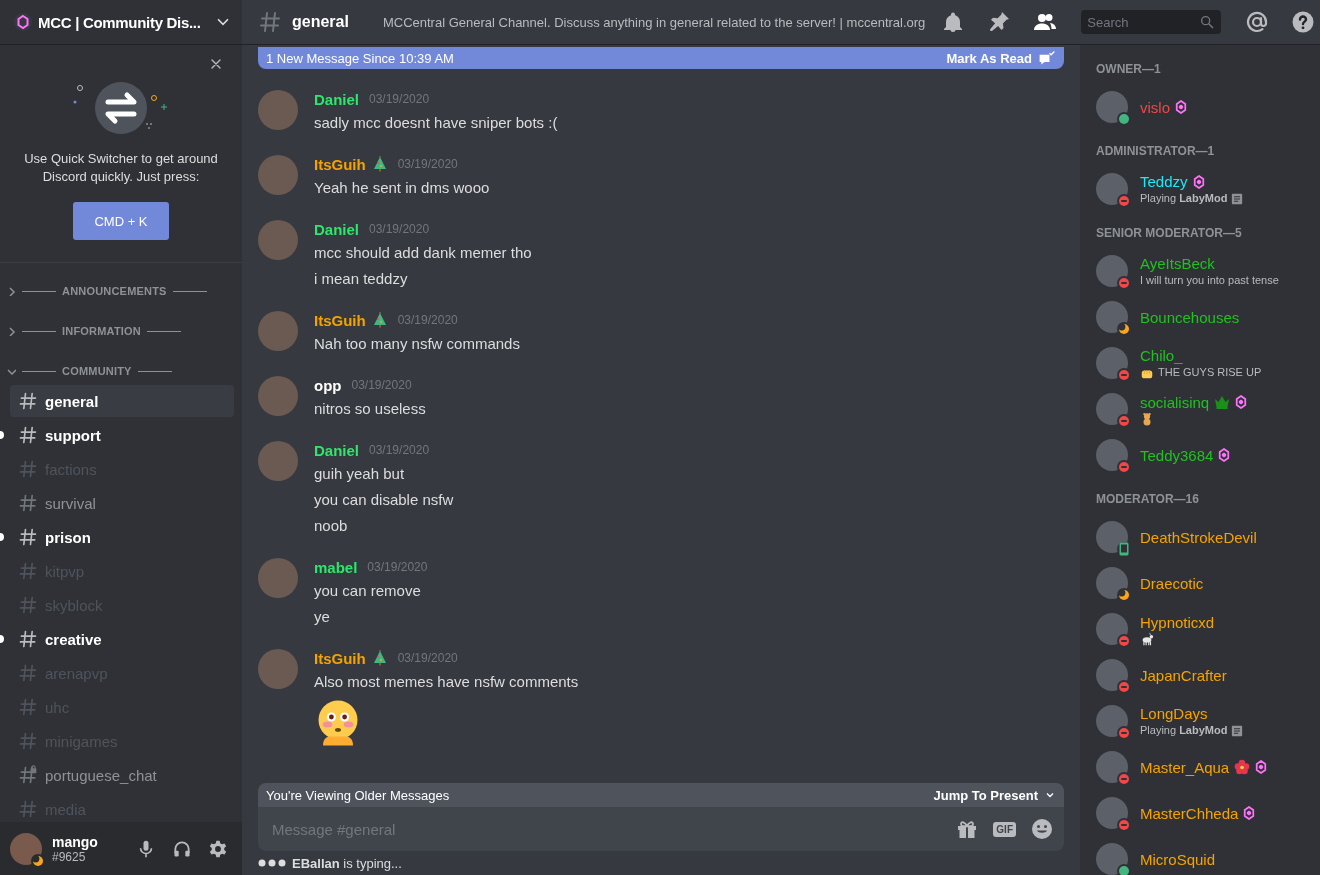 The height and width of the screenshot is (875, 1320). I want to click on user-tag: #9625, so click(87, 856).